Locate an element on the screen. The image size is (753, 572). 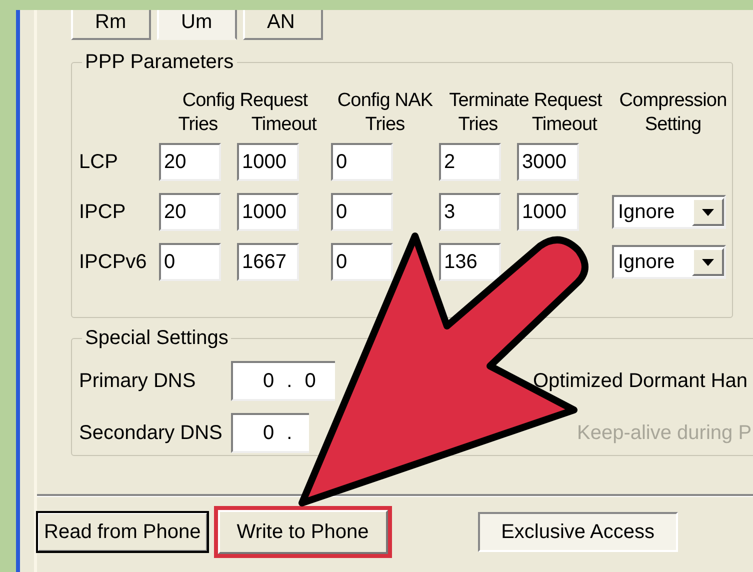
input-field: 1667 is located at coordinates (268, 262).